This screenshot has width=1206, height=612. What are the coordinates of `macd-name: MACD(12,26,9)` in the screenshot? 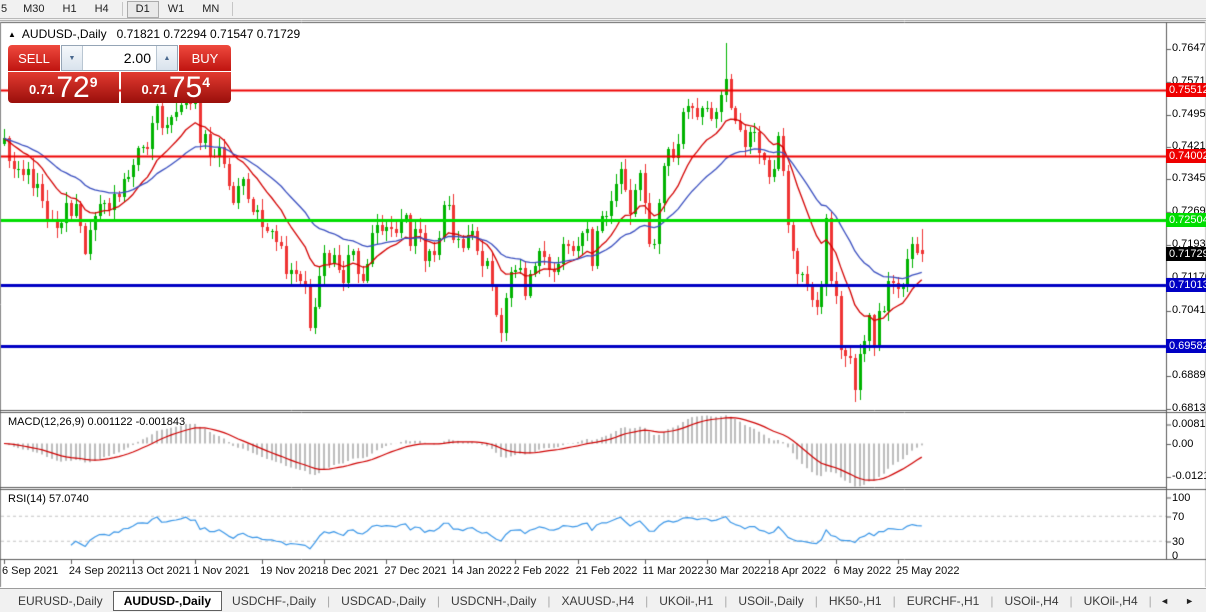 It's located at (46, 422).